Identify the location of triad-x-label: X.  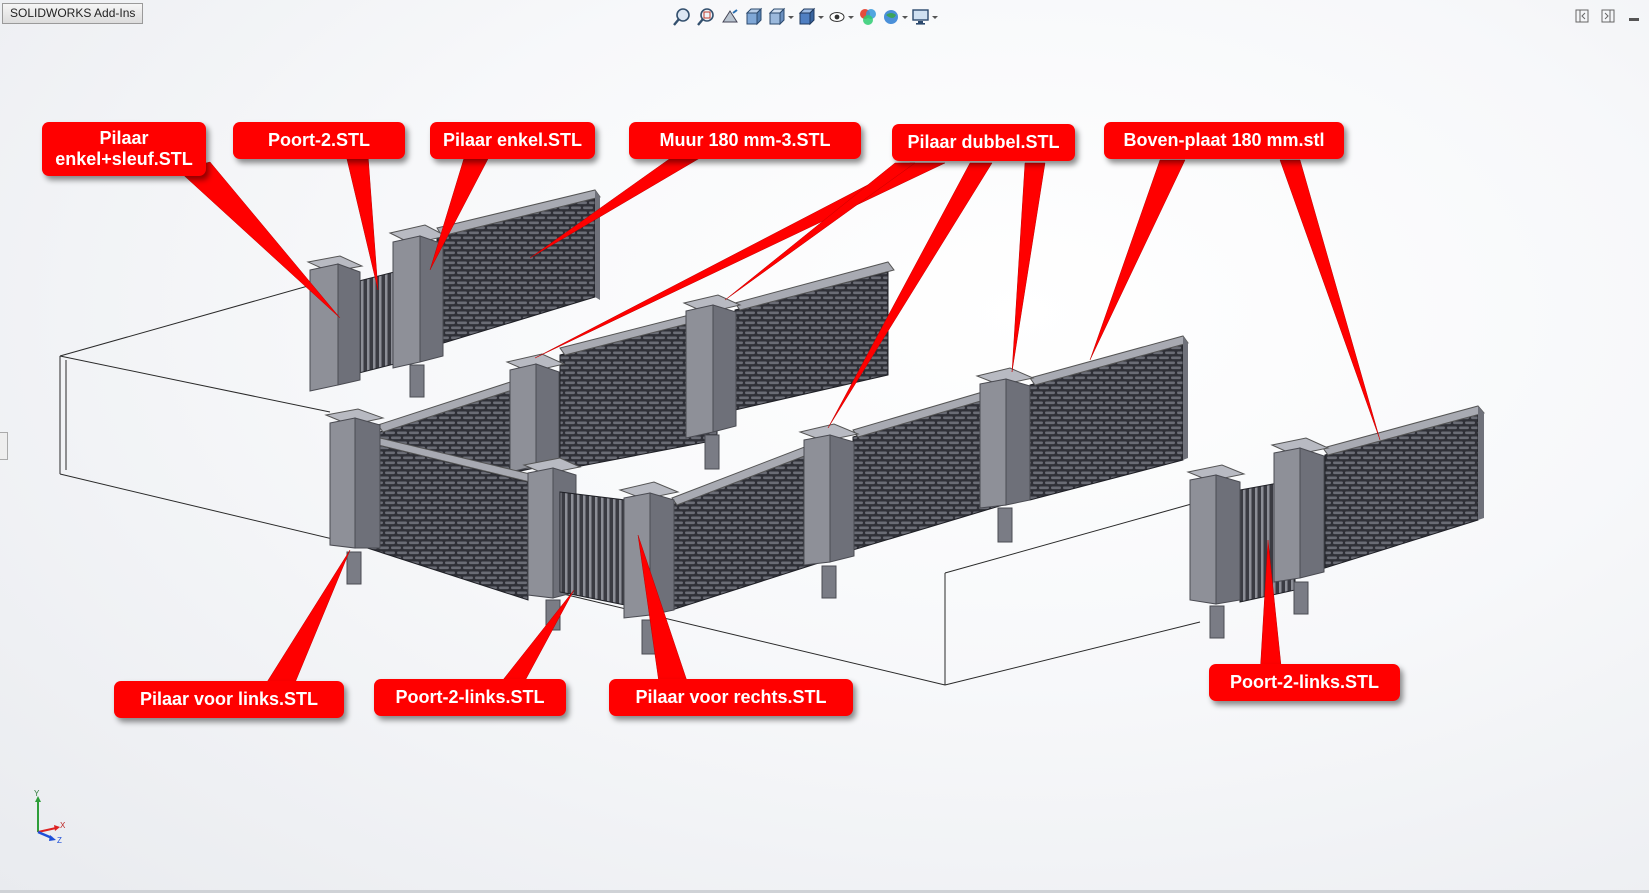
(63, 825).